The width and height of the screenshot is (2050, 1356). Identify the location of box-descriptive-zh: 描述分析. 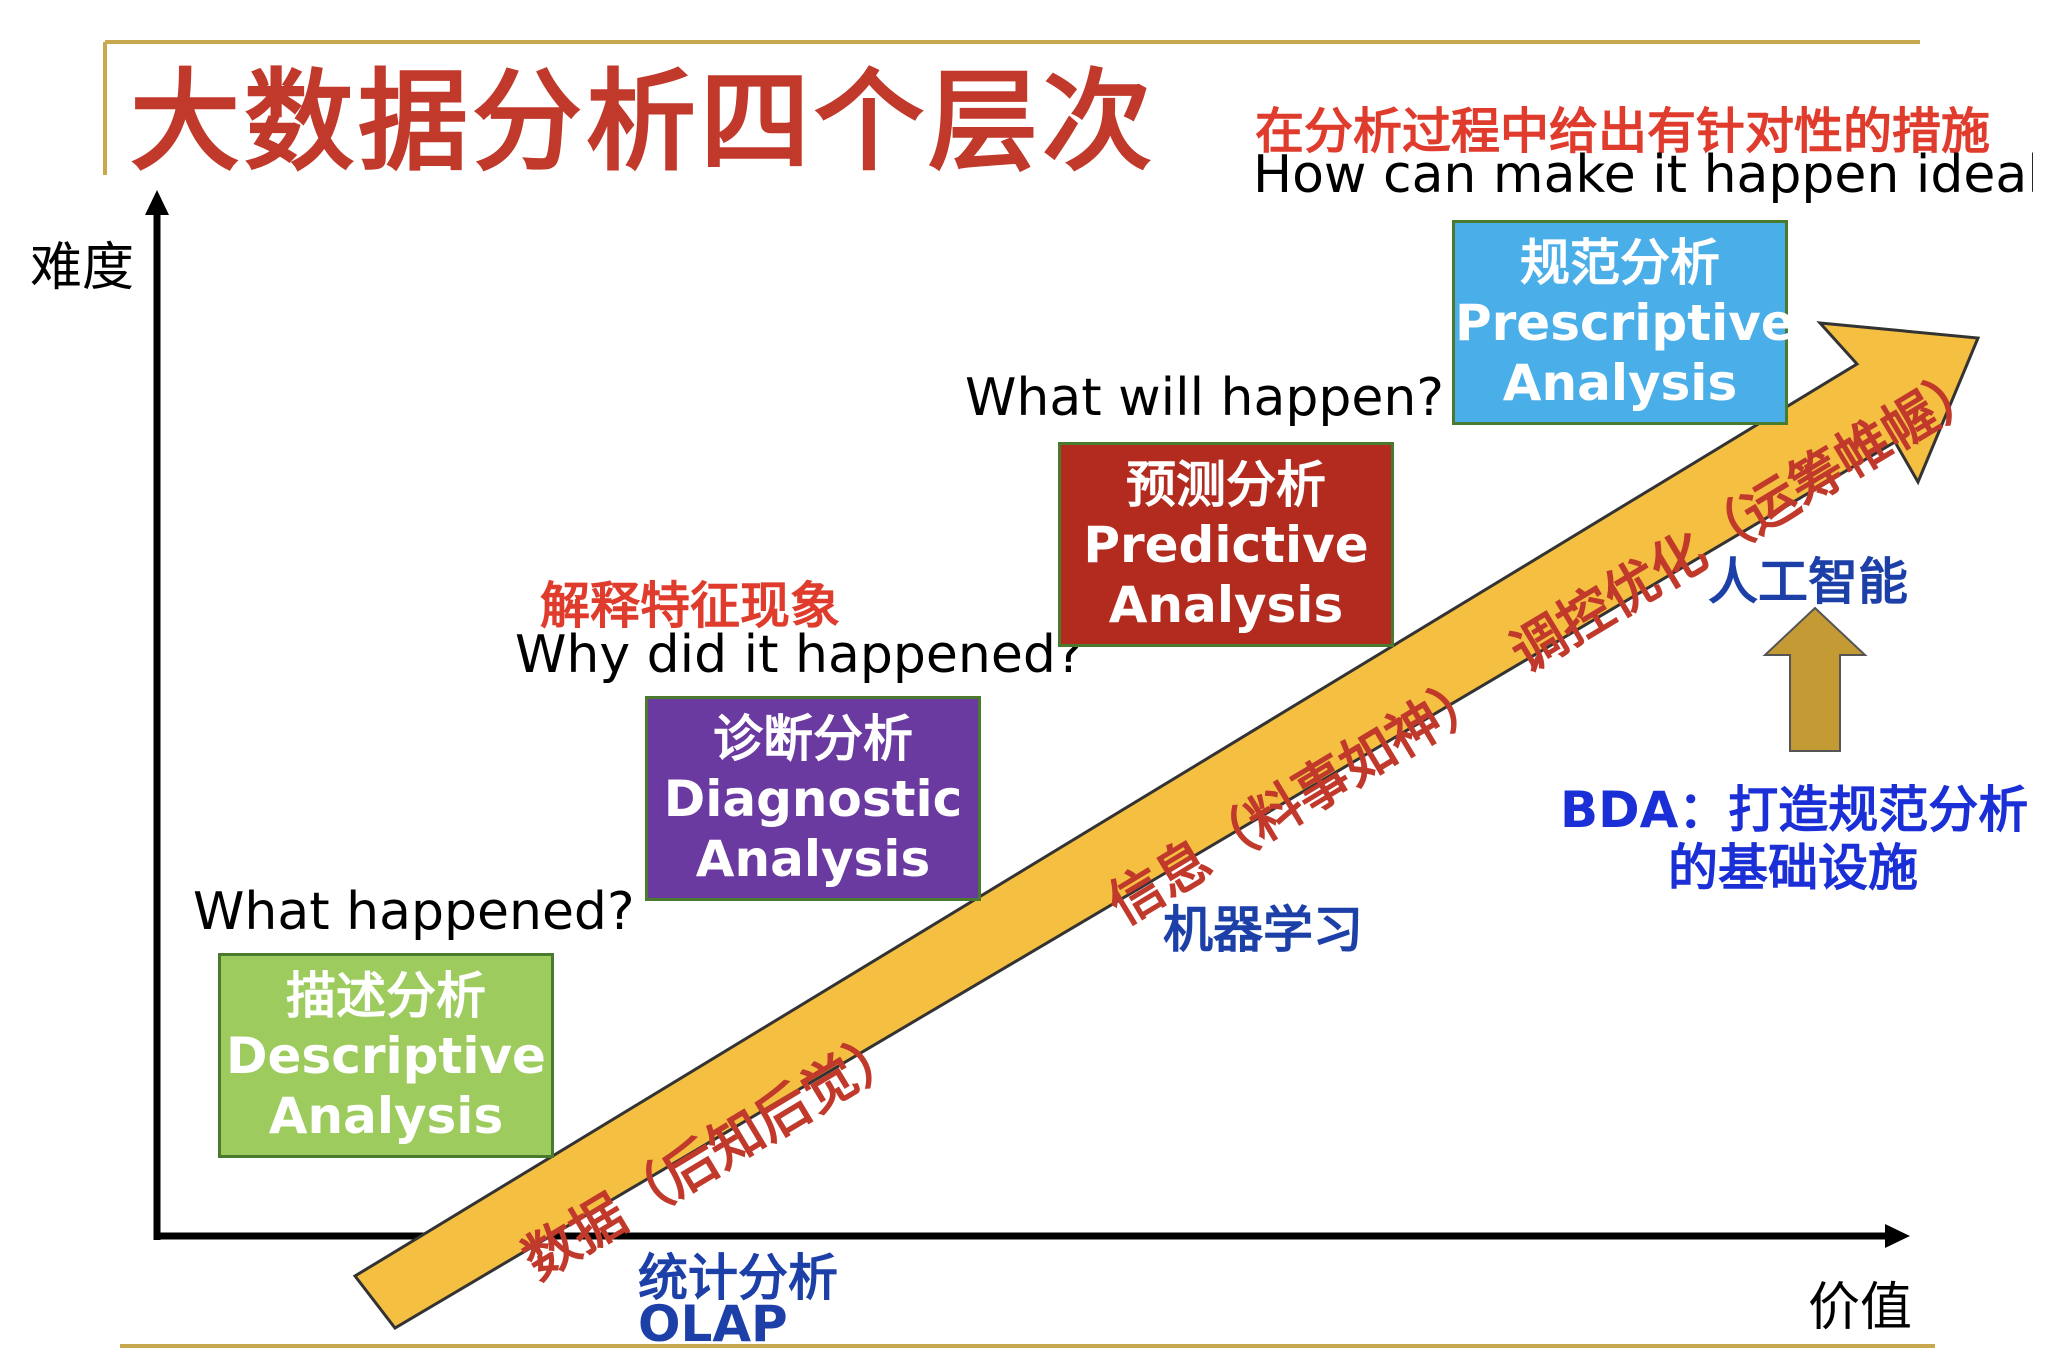
(386, 995).